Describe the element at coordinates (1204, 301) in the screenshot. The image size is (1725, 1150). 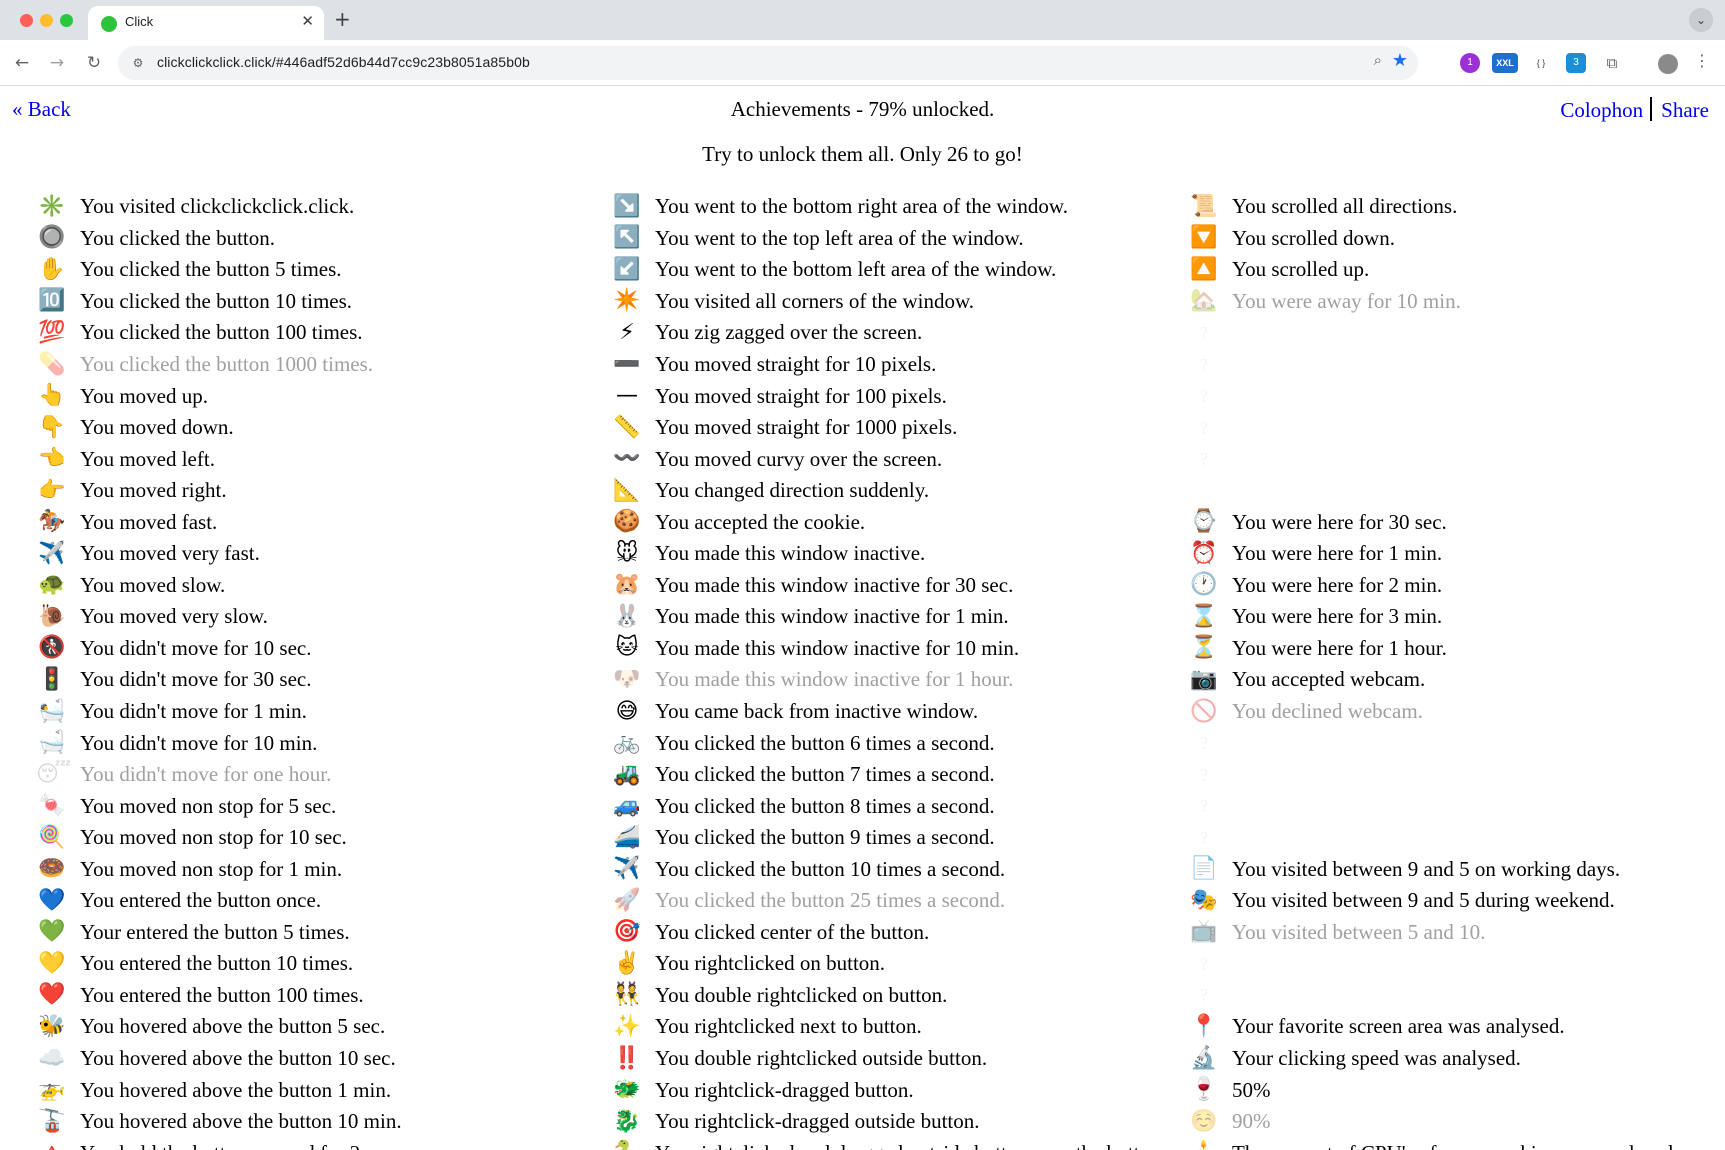
I see `achievement-icon: 🏡` at that location.